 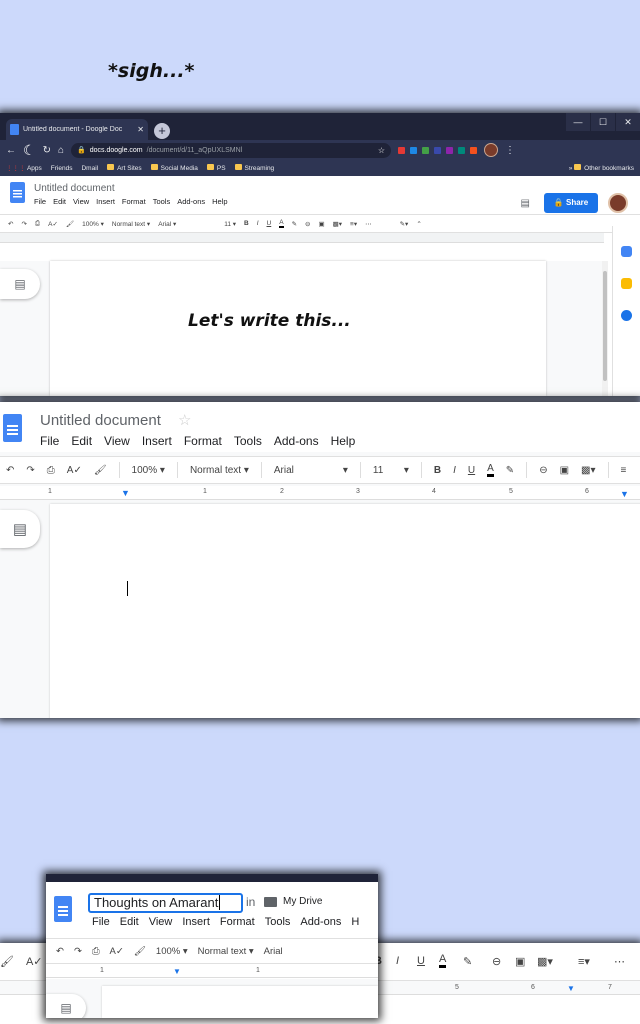 I want to click on new-tab-button: +, so click(x=162, y=131).